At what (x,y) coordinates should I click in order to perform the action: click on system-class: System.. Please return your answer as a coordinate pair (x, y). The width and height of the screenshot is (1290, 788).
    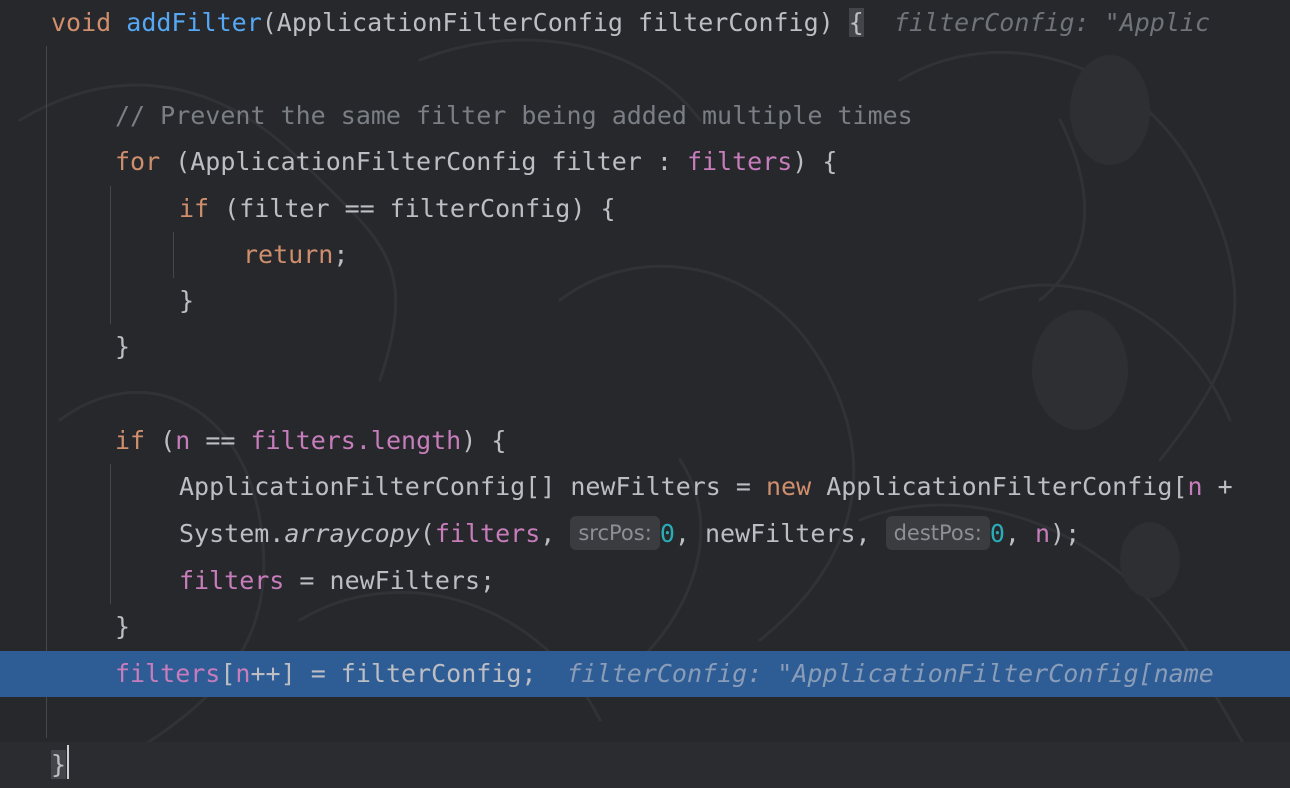
    Looking at the image, I should click on (232, 533).